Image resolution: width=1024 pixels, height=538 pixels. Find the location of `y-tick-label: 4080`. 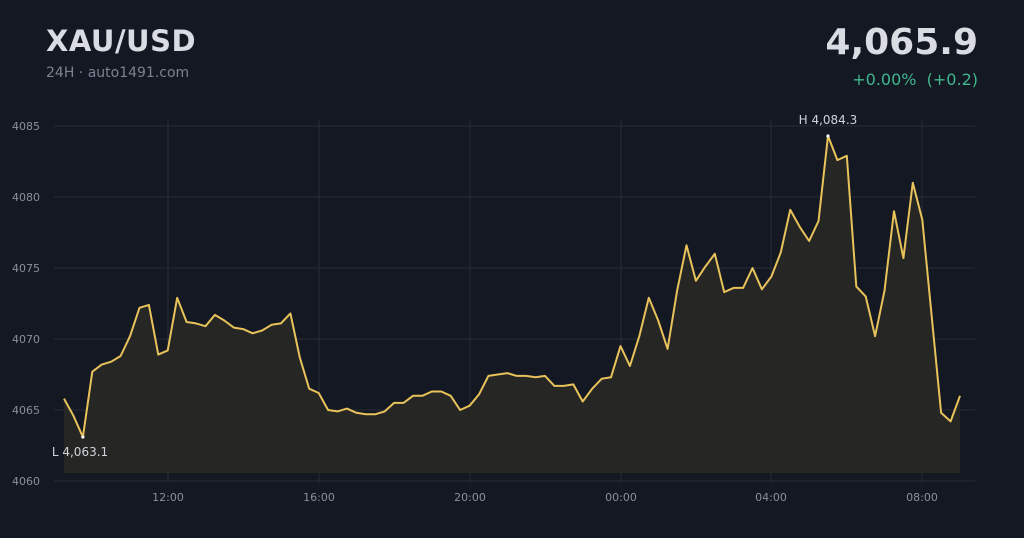

y-tick-label: 4080 is located at coordinates (26, 197).